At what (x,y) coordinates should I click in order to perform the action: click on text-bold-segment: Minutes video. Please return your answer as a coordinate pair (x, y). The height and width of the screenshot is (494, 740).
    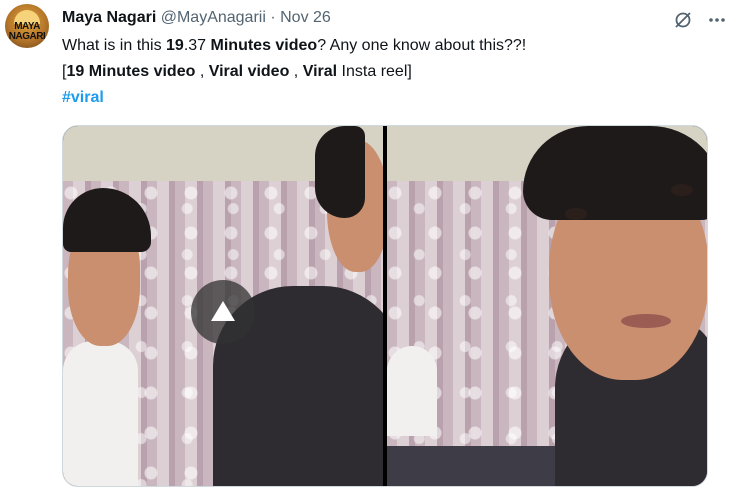
    Looking at the image, I should click on (264, 45).